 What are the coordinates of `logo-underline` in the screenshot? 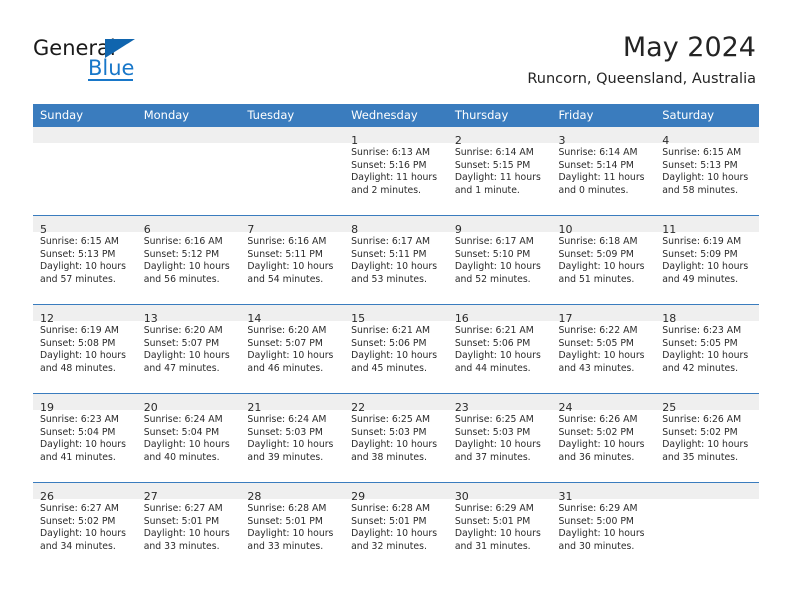 It's located at (110, 80).